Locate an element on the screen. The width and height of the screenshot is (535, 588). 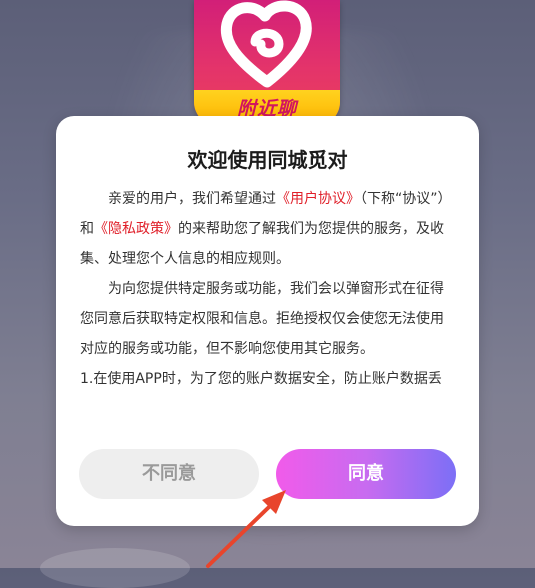
heart-logo-icon is located at coordinates (266, 44).